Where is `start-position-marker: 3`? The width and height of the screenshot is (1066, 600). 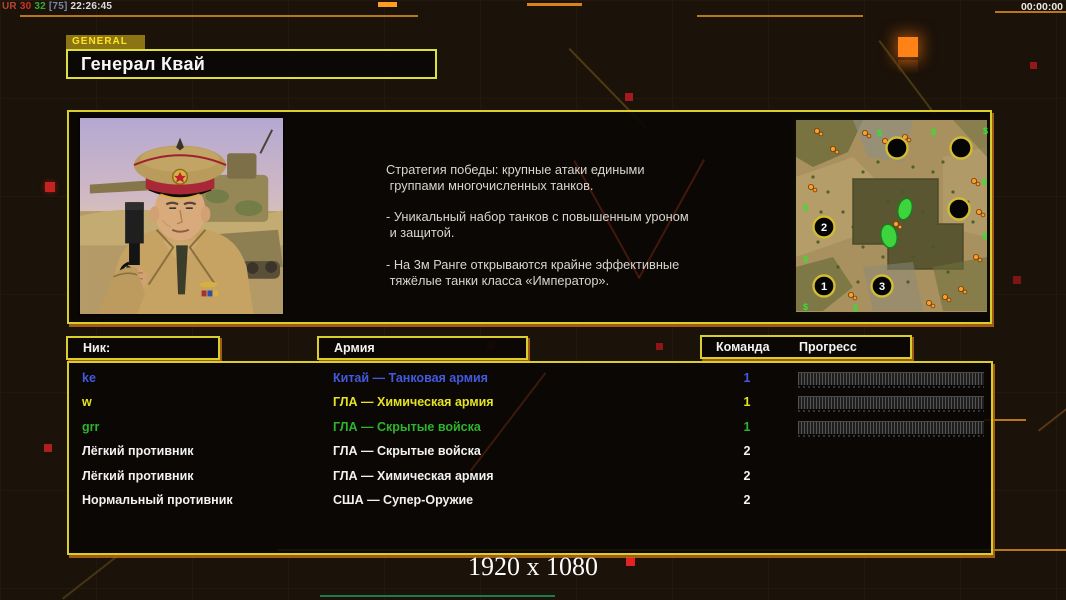 start-position-marker: 3 is located at coordinates (882, 286).